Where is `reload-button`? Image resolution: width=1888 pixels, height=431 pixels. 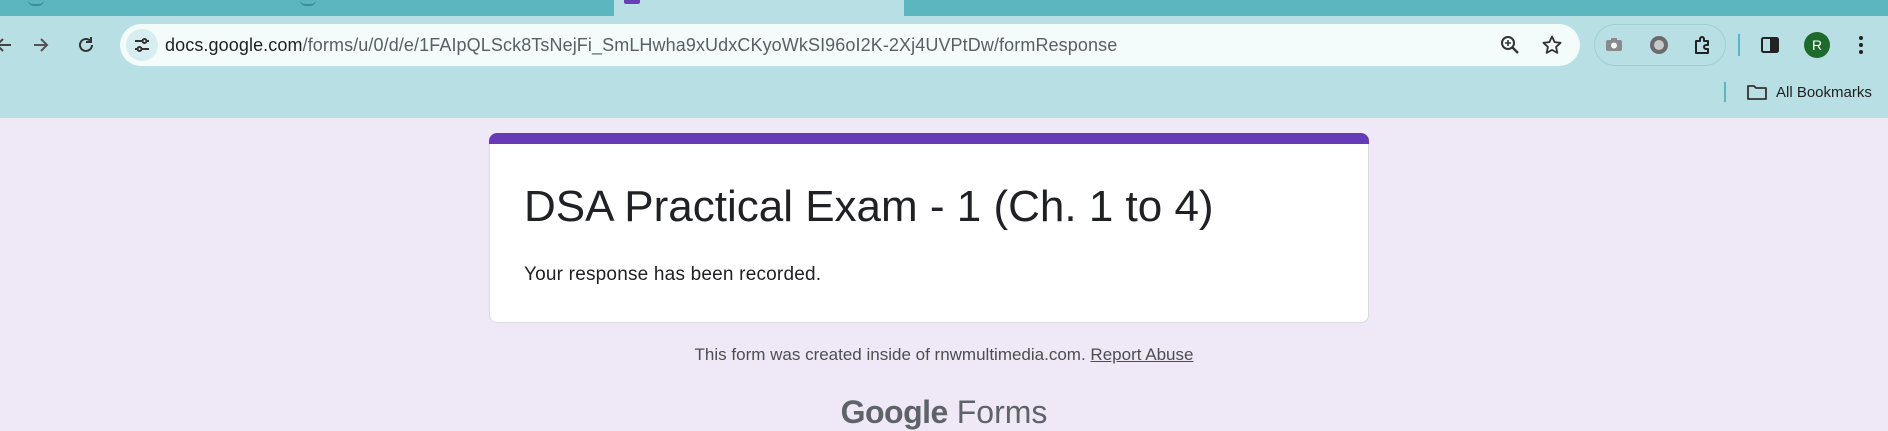
reload-button is located at coordinates (86, 45).